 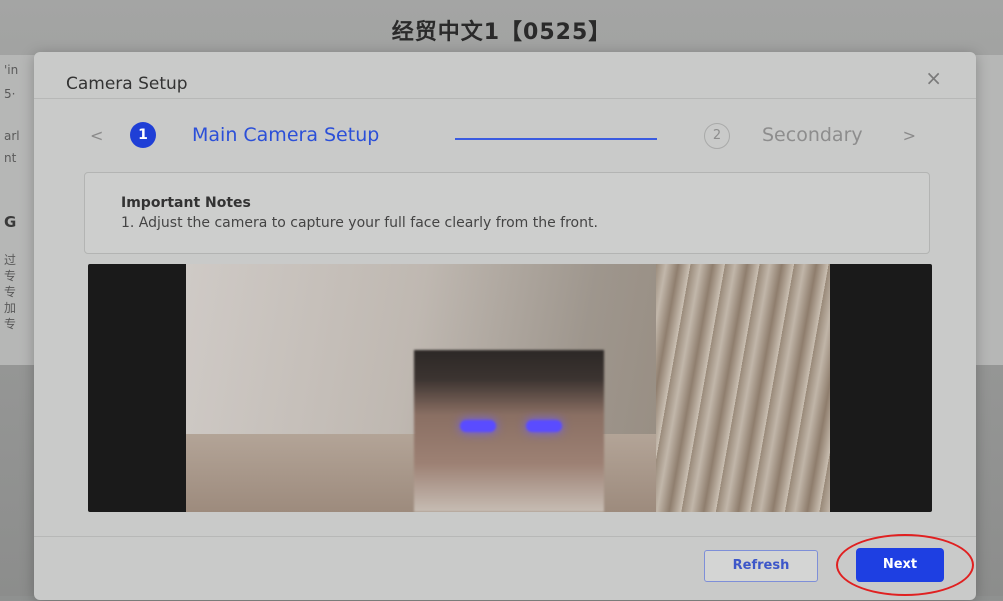 I want to click on notes-title: Important Notes, so click(x=186, y=203).